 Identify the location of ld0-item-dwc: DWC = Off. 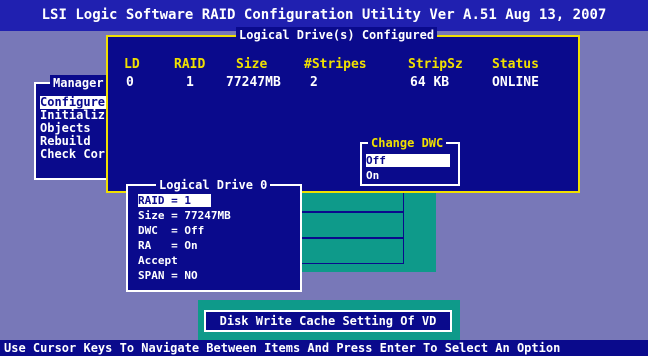
(171, 230).